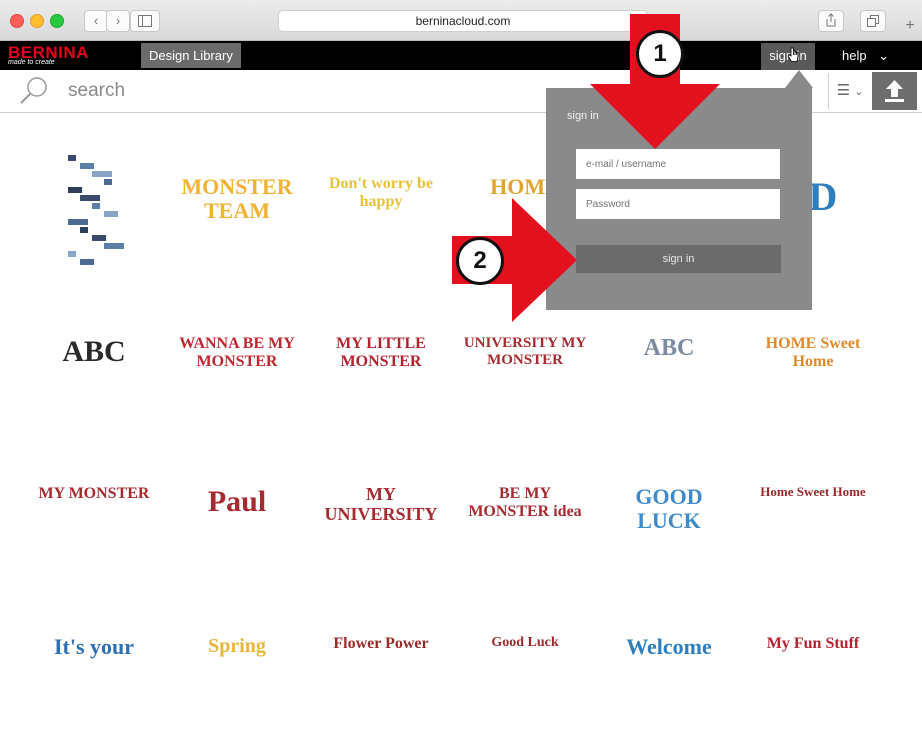 The width and height of the screenshot is (922, 730). What do you see at coordinates (669, 665) in the screenshot?
I see `design-tile: Welcome` at bounding box center [669, 665].